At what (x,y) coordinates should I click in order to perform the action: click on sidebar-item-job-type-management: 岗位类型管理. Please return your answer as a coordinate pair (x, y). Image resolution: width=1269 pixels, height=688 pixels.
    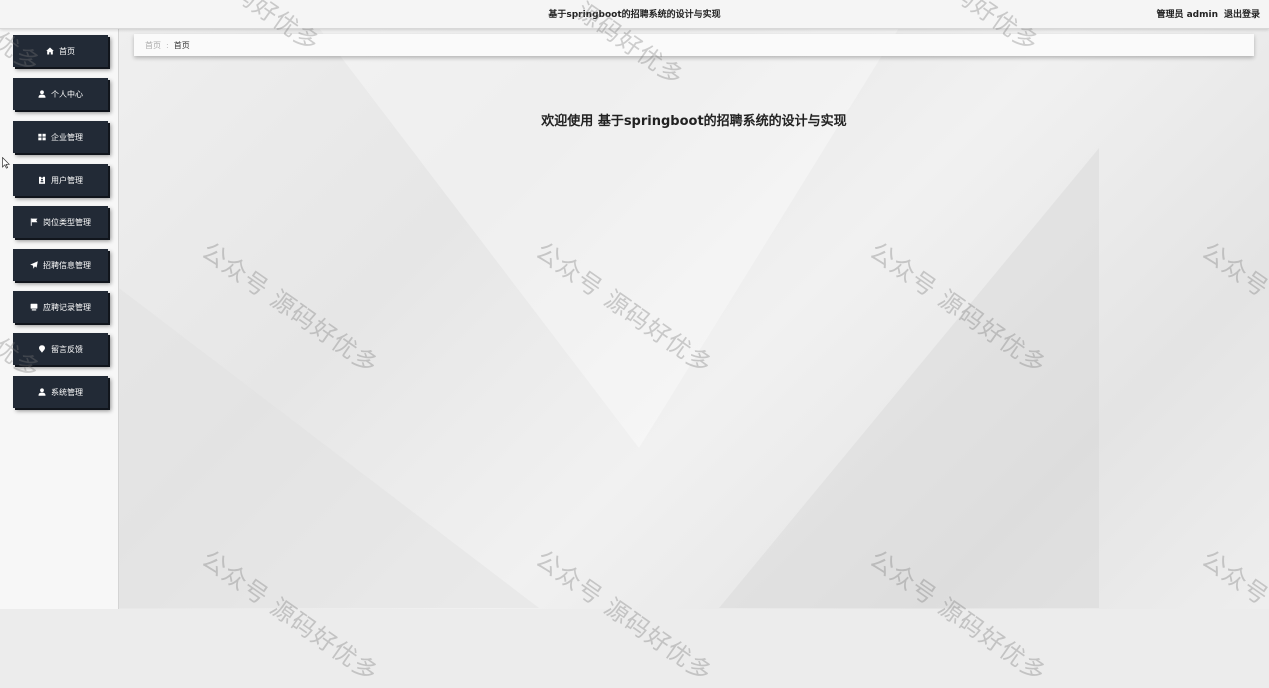
    Looking at the image, I should click on (60, 222).